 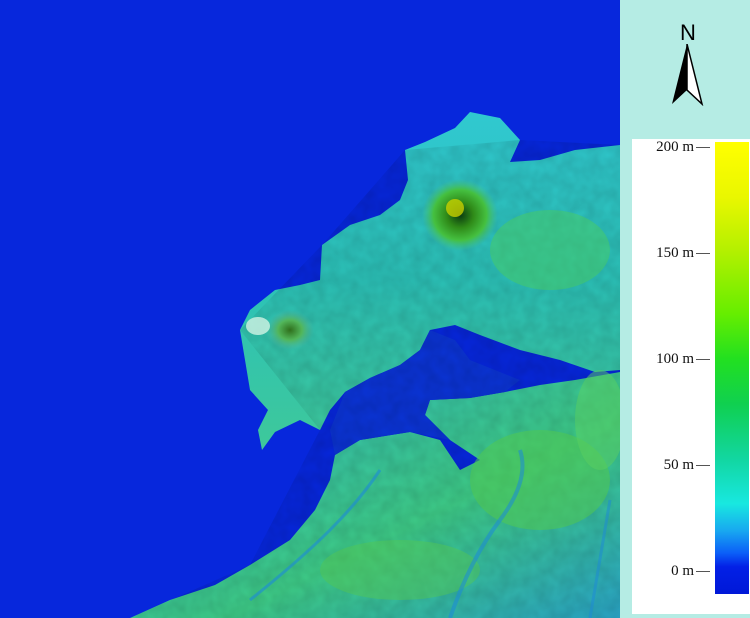 I want to click on elevation-legend: 200 m 150 m 100 m 50 m 0 m, so click(x=691, y=376).